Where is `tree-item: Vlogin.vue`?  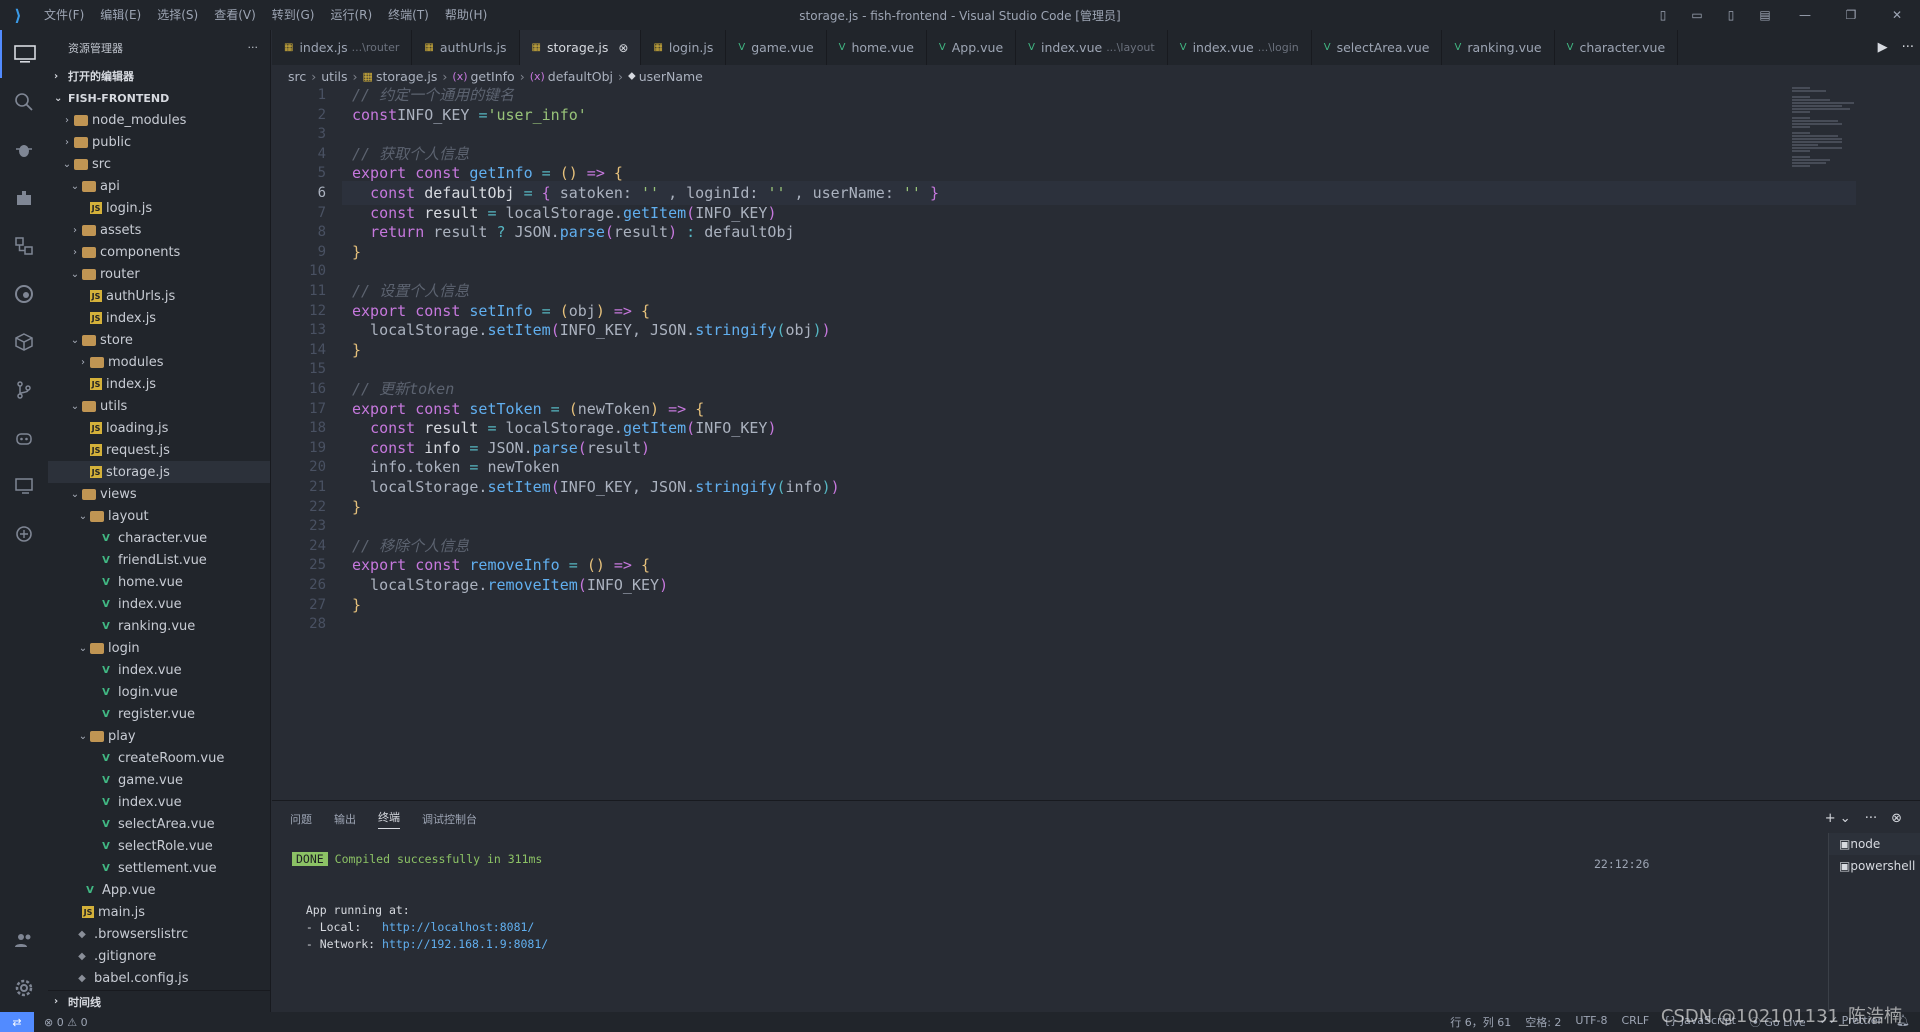
tree-item: Vlogin.vue is located at coordinates (159, 692).